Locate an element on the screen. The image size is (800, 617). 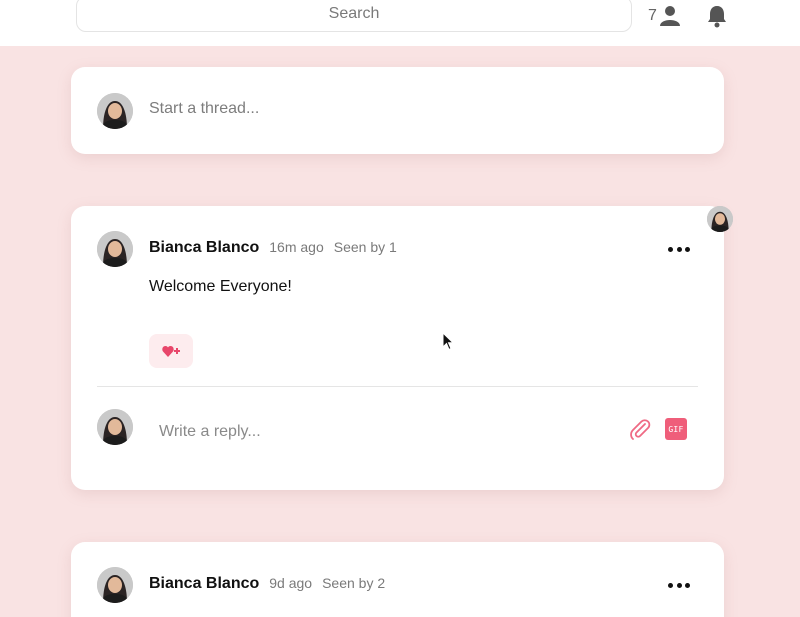
add-reaction-button is located at coordinates (171, 351).